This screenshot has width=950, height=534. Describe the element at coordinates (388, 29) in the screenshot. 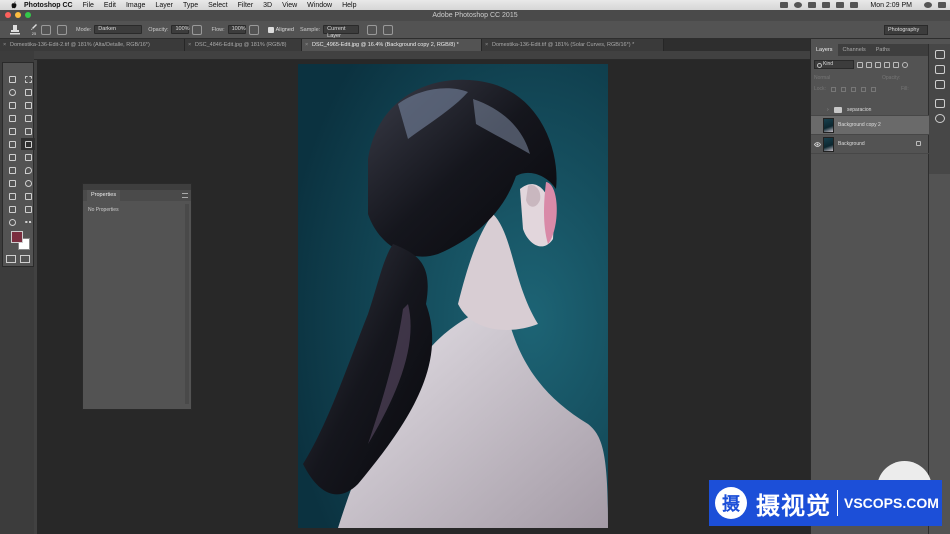

I see `pressure-size-icon` at that location.